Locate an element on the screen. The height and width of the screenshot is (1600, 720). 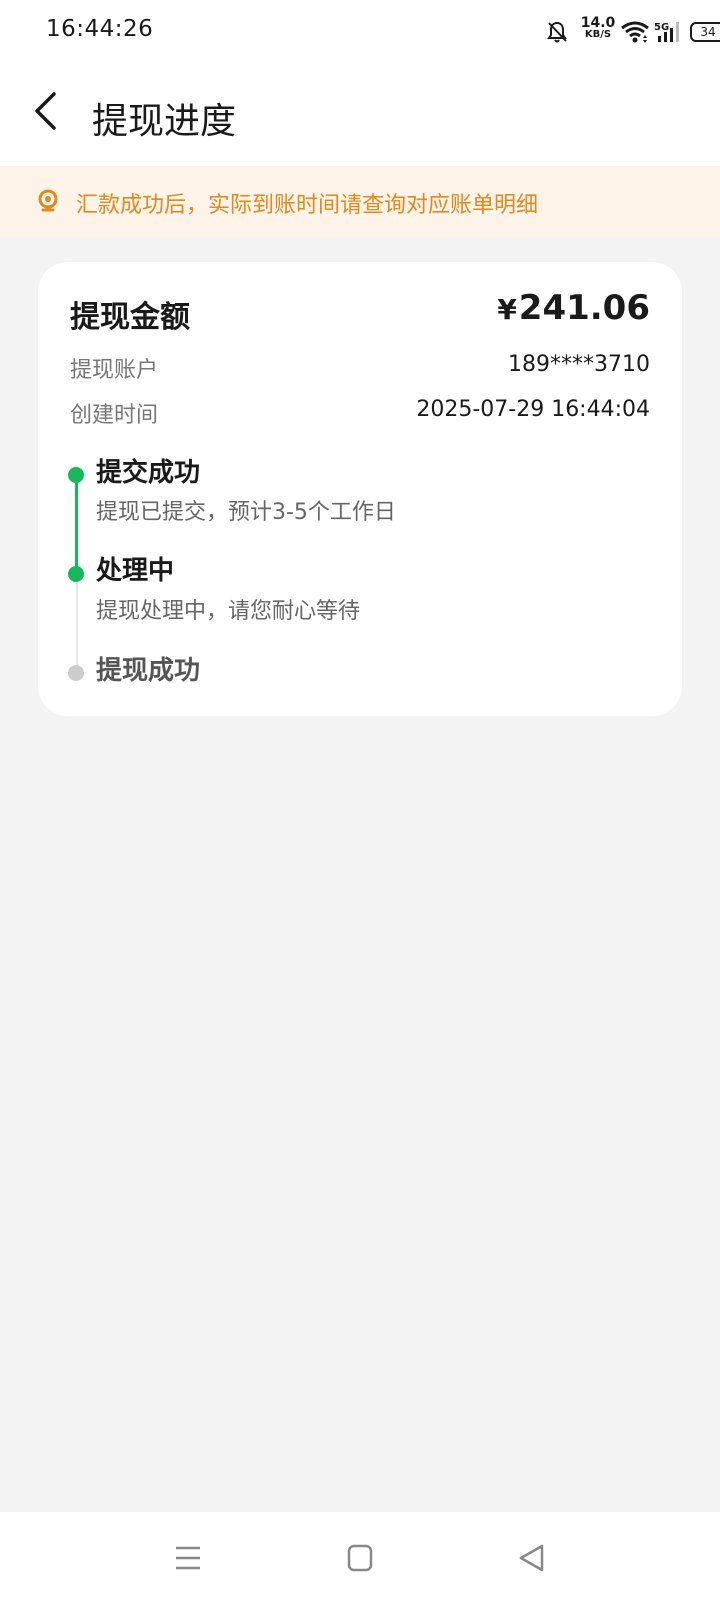
network-speed-value: 14.0 is located at coordinates (598, 23).